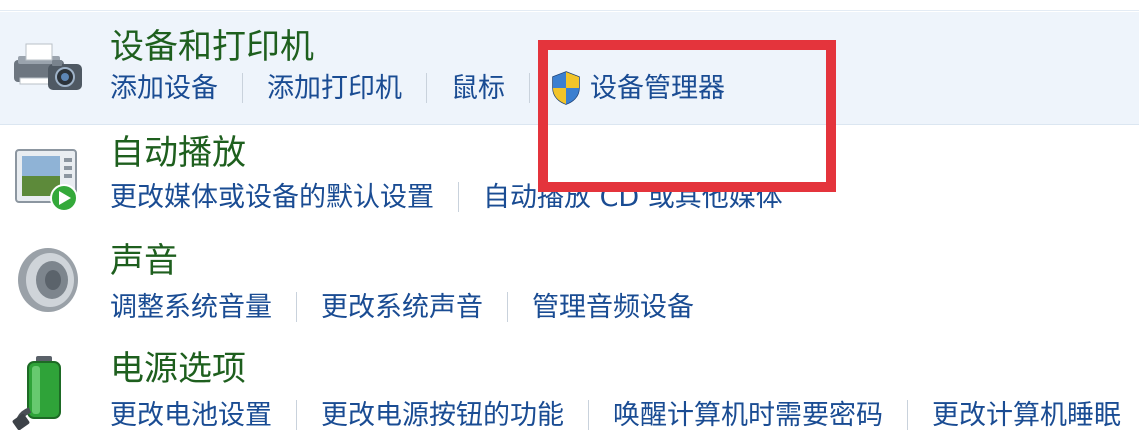 The image size is (1139, 430). What do you see at coordinates (191, 415) in the screenshot?
I see `change-battery-settings-link: 更改电池设置` at bounding box center [191, 415].